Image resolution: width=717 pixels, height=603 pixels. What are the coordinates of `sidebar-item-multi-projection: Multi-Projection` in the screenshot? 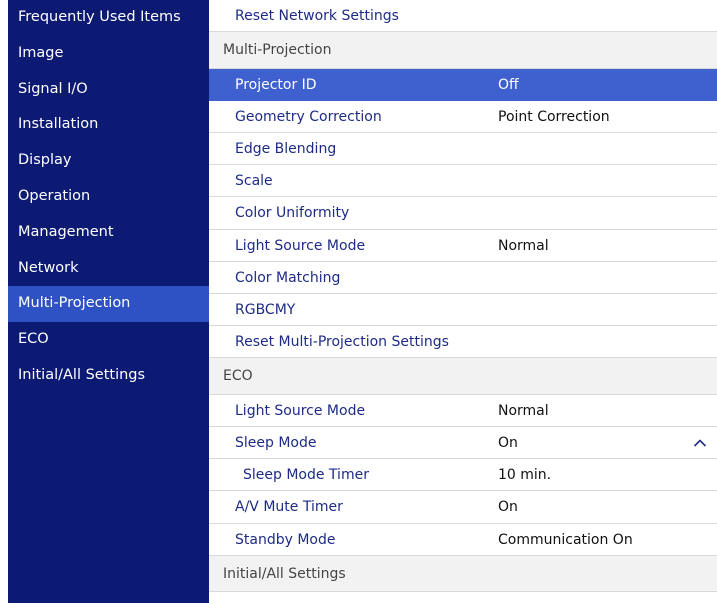 It's located at (108, 304).